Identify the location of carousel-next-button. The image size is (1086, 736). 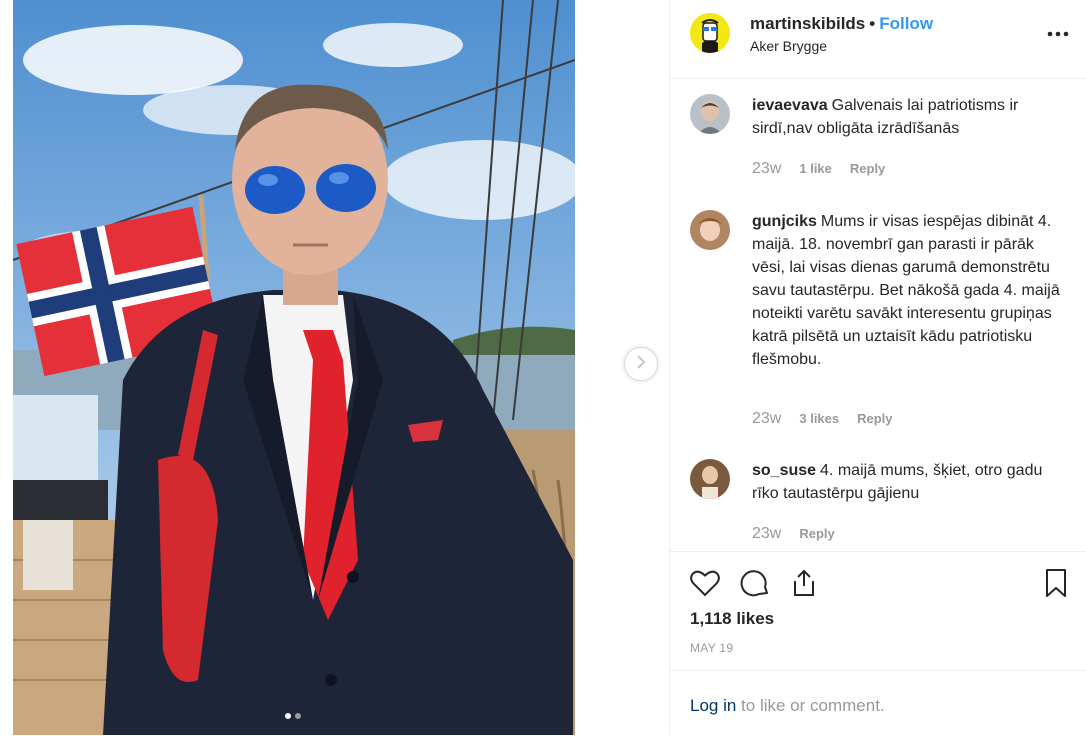
(641, 364).